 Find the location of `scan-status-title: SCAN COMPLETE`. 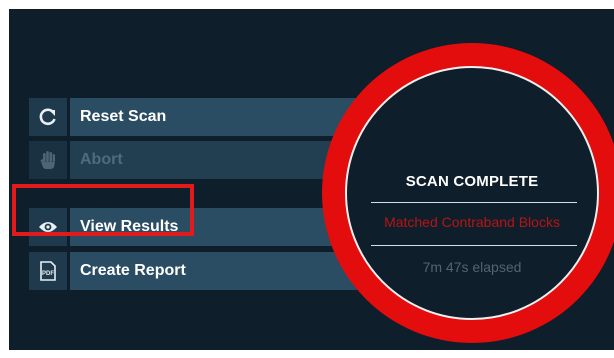

scan-status-title: SCAN COMPLETE is located at coordinates (472, 181).